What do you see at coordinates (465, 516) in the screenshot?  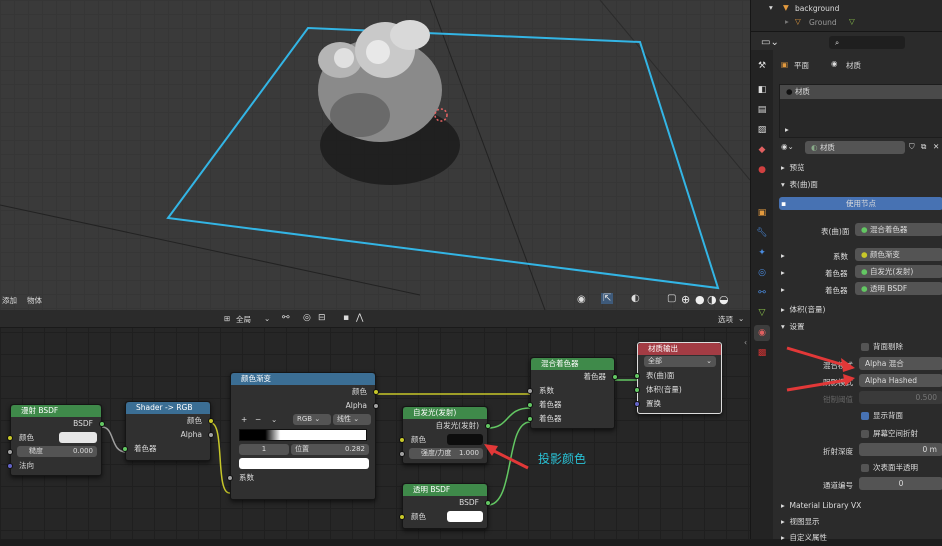 I see `color-swatch` at bounding box center [465, 516].